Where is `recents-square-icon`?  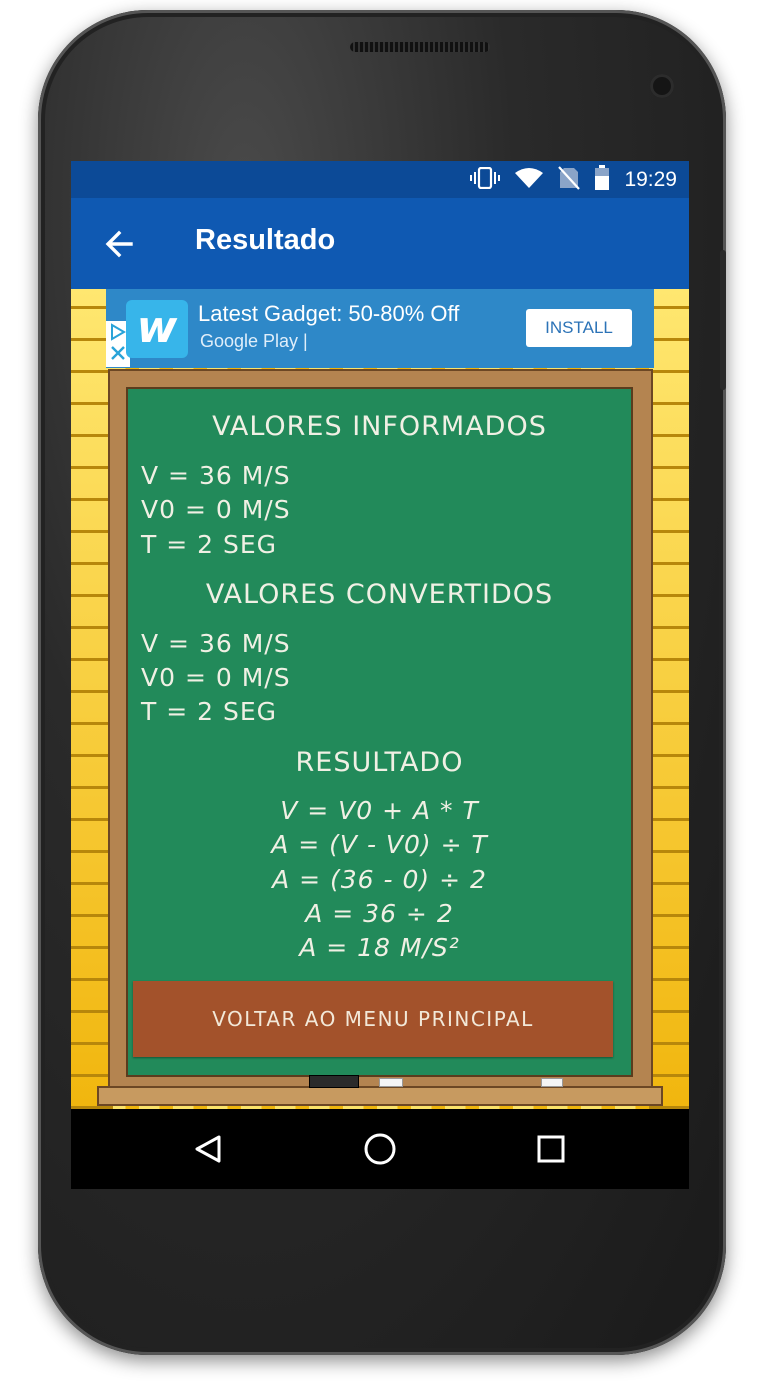 recents-square-icon is located at coordinates (551, 1149).